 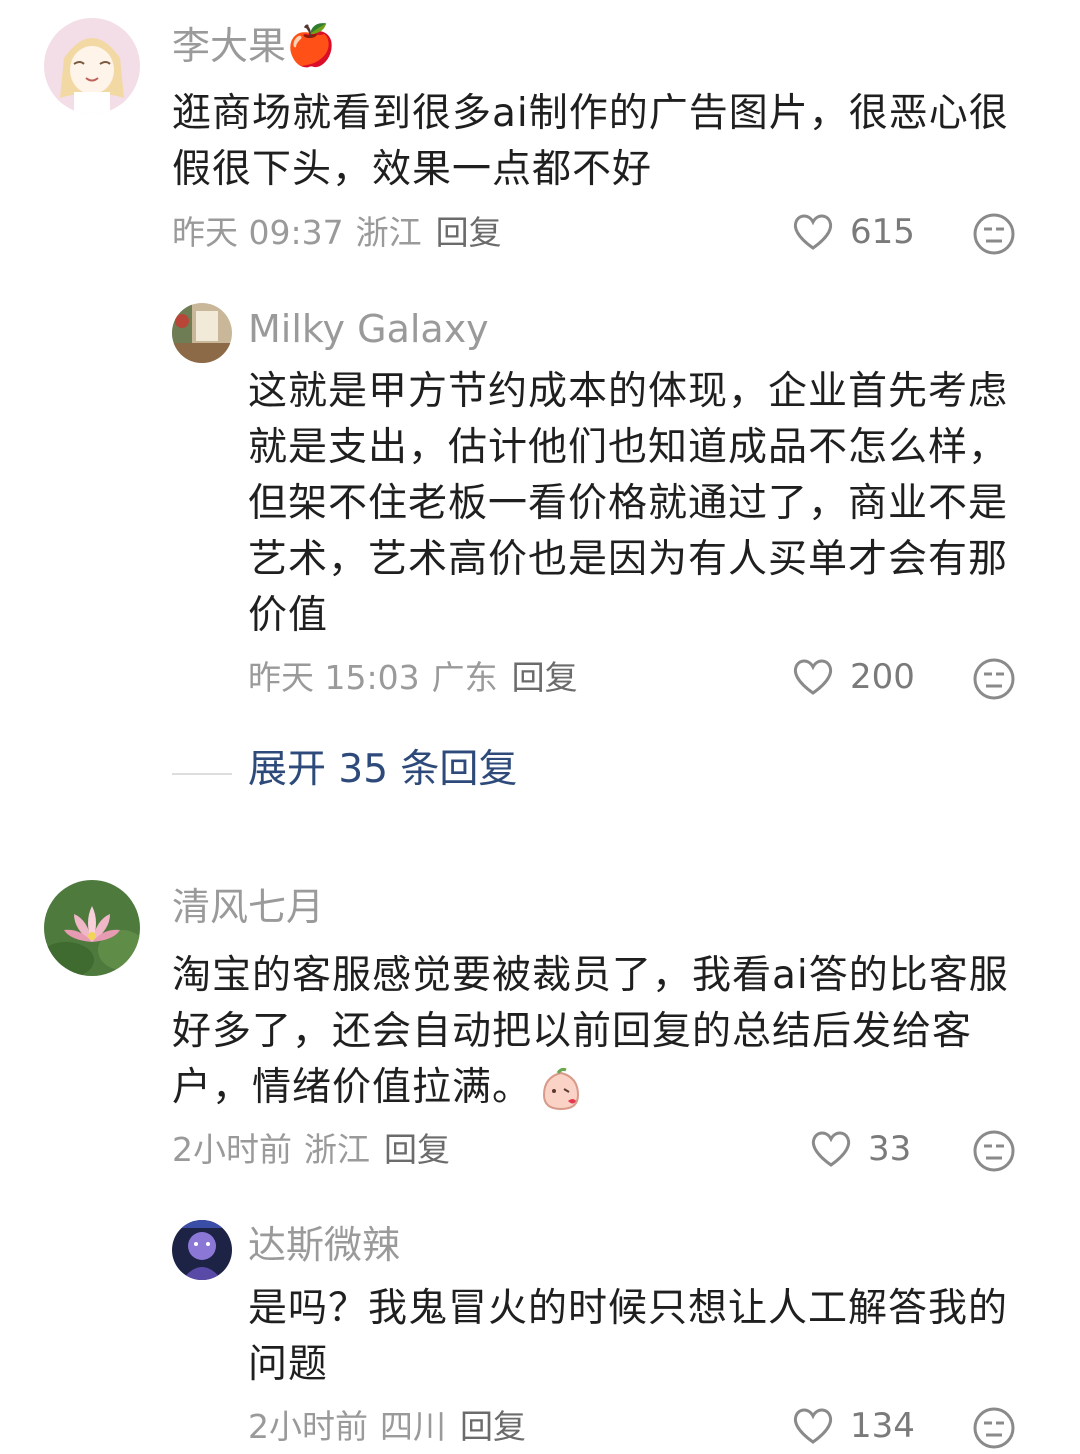 I want to click on comment-meta: 2小时前 四川 回复, so click(x=387, y=1426).